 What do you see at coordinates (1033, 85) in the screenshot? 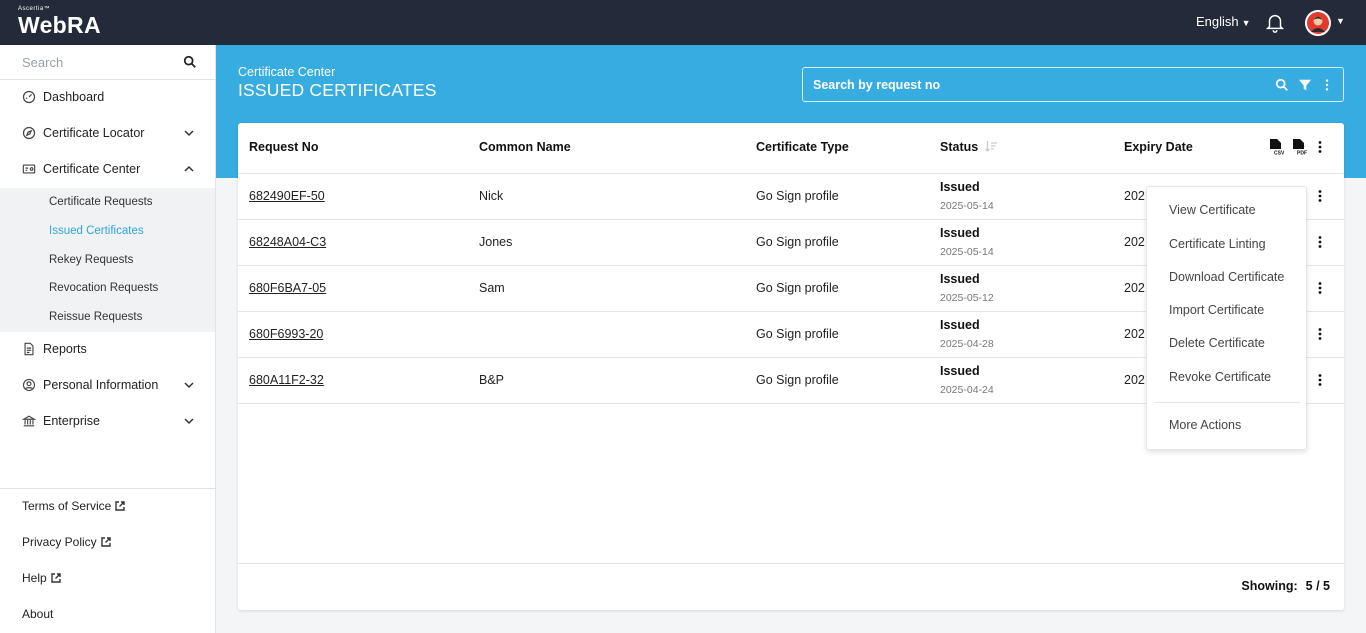
I see `request-search-input` at bounding box center [1033, 85].